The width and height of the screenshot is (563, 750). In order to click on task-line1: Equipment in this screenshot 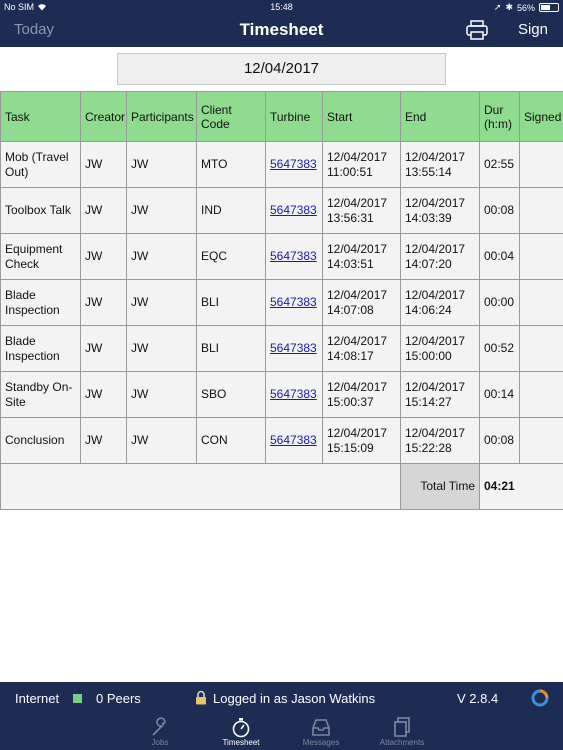, I will do `click(34, 248)`.